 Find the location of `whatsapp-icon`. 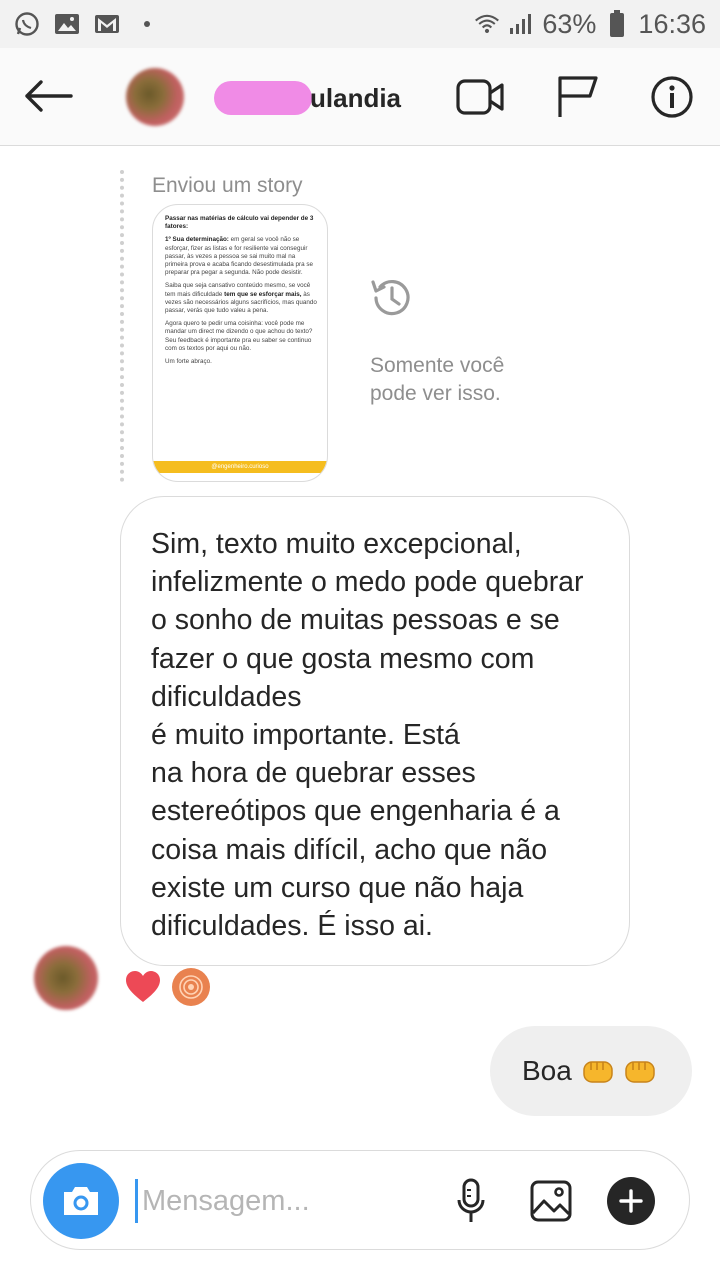

whatsapp-icon is located at coordinates (27, 24).